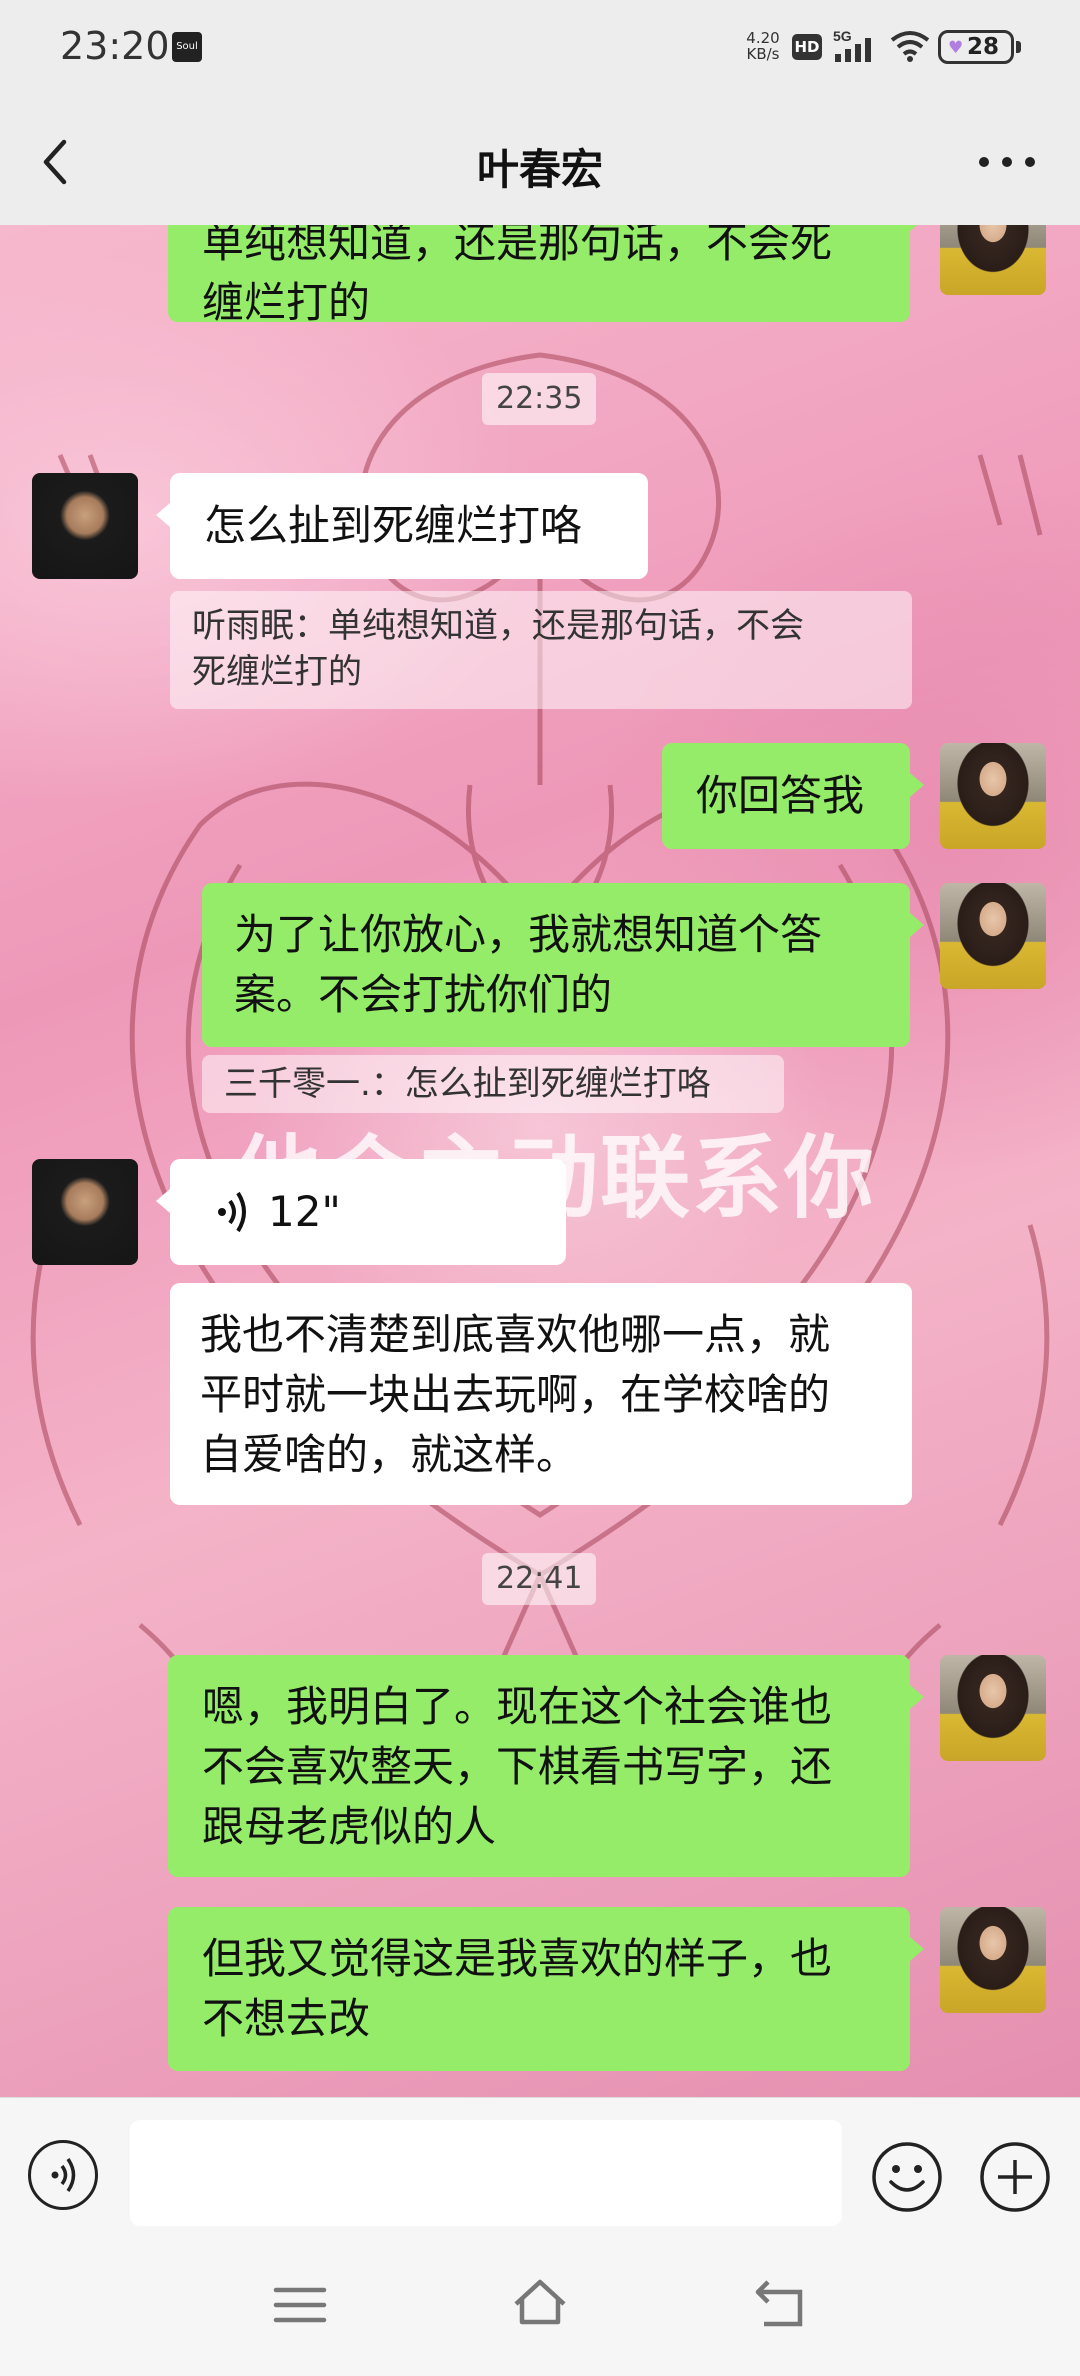 The width and height of the screenshot is (1080, 2376). What do you see at coordinates (546, 1989) in the screenshot?
I see `sent-message: 但我又觉得这是我喜欢的样子，也 不想去改` at bounding box center [546, 1989].